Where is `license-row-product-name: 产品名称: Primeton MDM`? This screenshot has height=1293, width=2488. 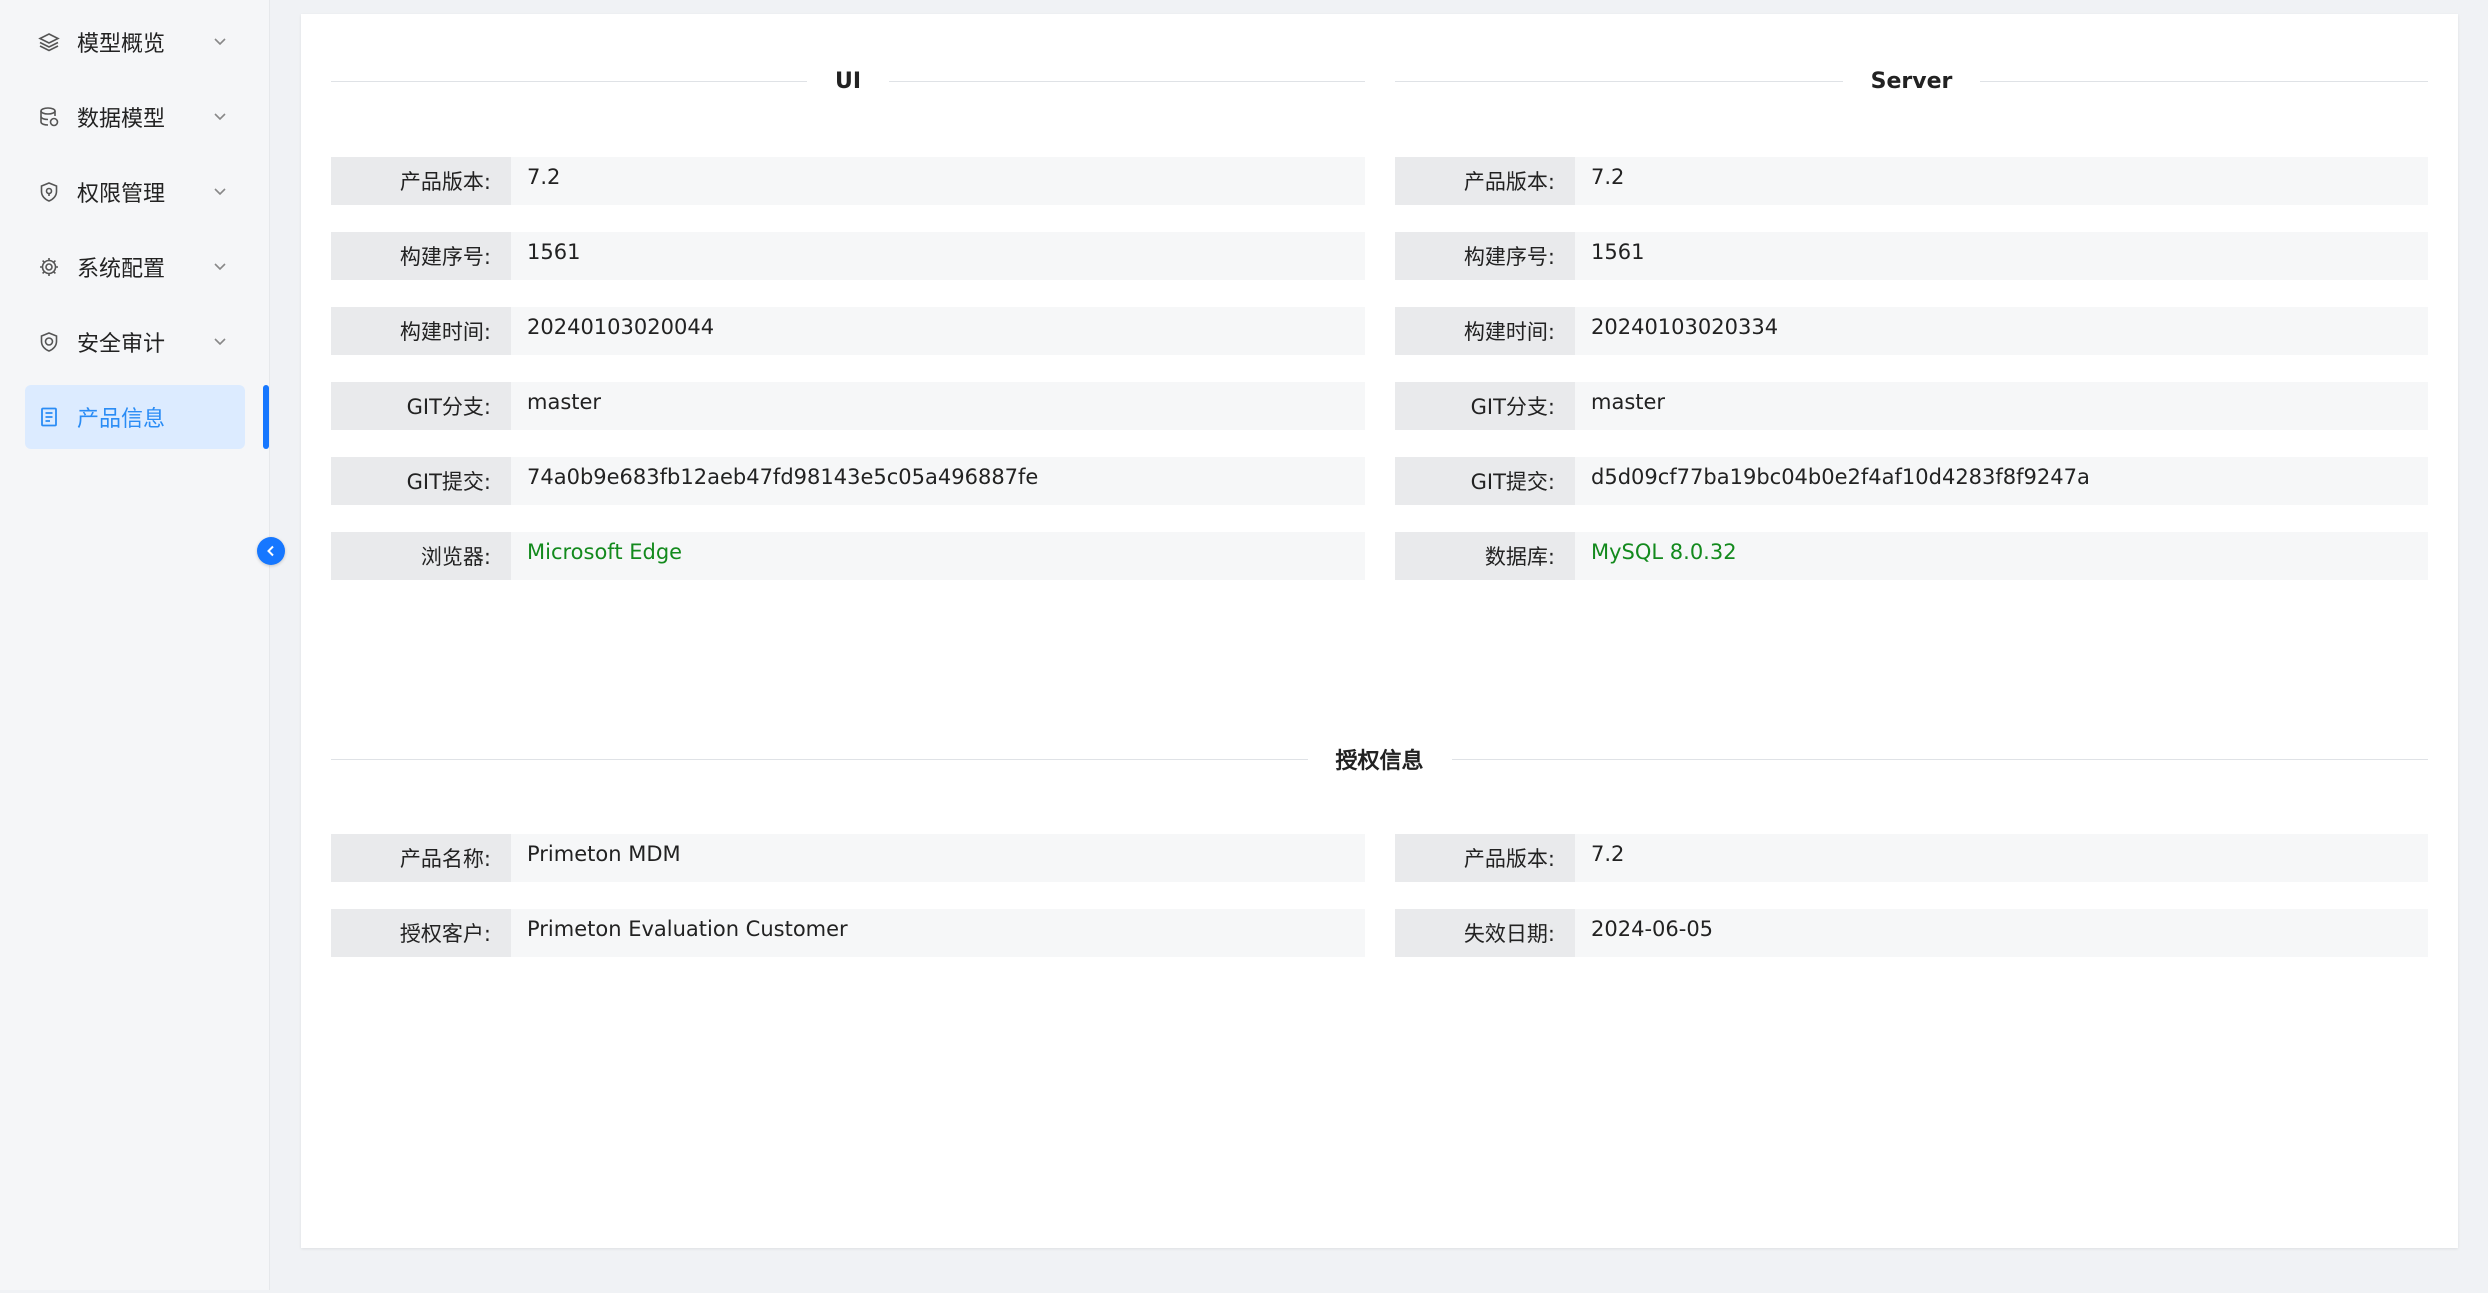 license-row-product-name: 产品名称: Primeton MDM is located at coordinates (848, 858).